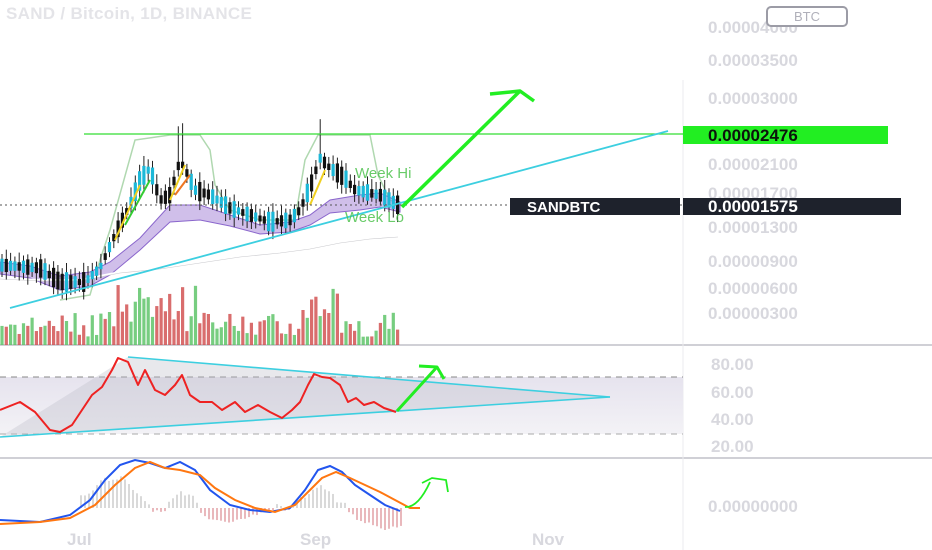 The image size is (932, 550). Describe the element at coordinates (383, 173) in the screenshot. I see `annotation-week-hi: Week Hi` at that location.